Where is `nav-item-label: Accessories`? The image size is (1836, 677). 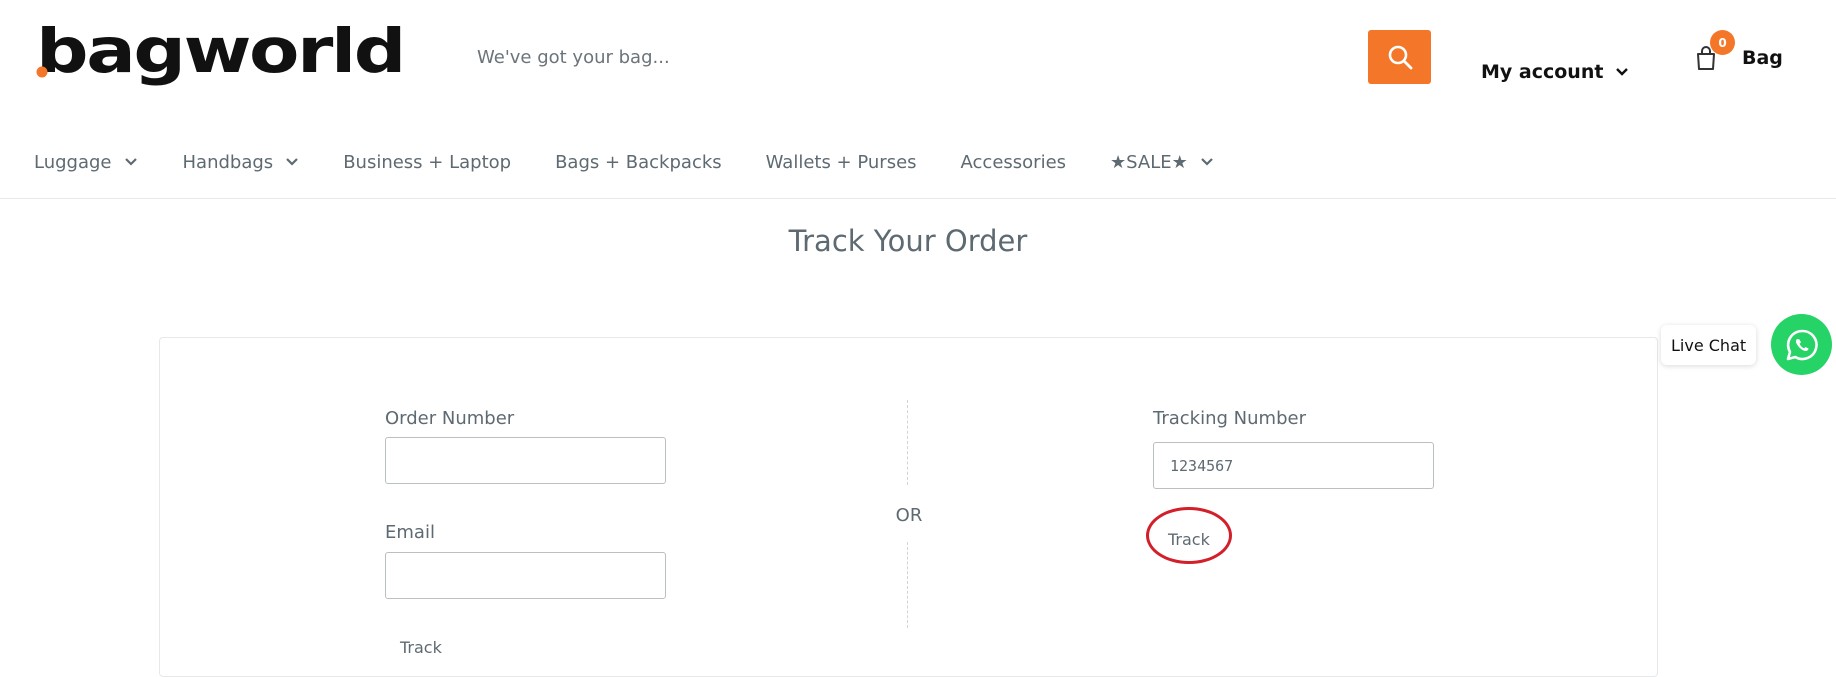
nav-item-label: Accessories is located at coordinates (1013, 162).